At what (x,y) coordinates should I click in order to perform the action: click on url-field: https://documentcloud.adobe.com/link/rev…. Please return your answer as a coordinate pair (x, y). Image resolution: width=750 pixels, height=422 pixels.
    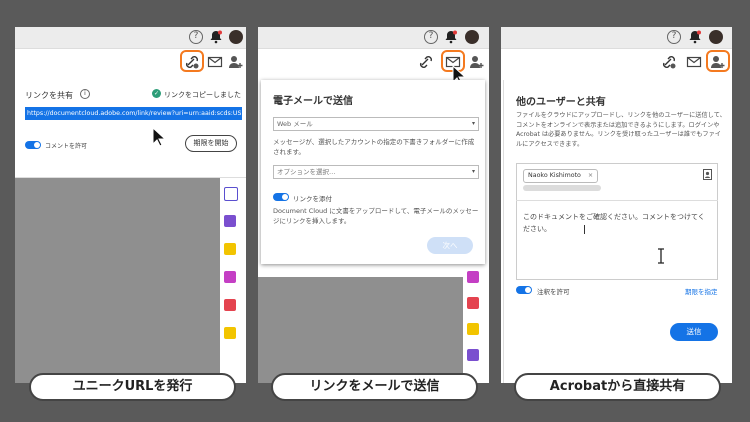
    Looking at the image, I should click on (133, 113).